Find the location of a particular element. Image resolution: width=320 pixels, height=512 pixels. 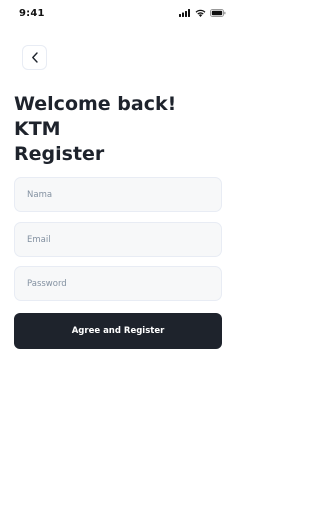

status-bar: 9:41 is located at coordinates (118, 15).